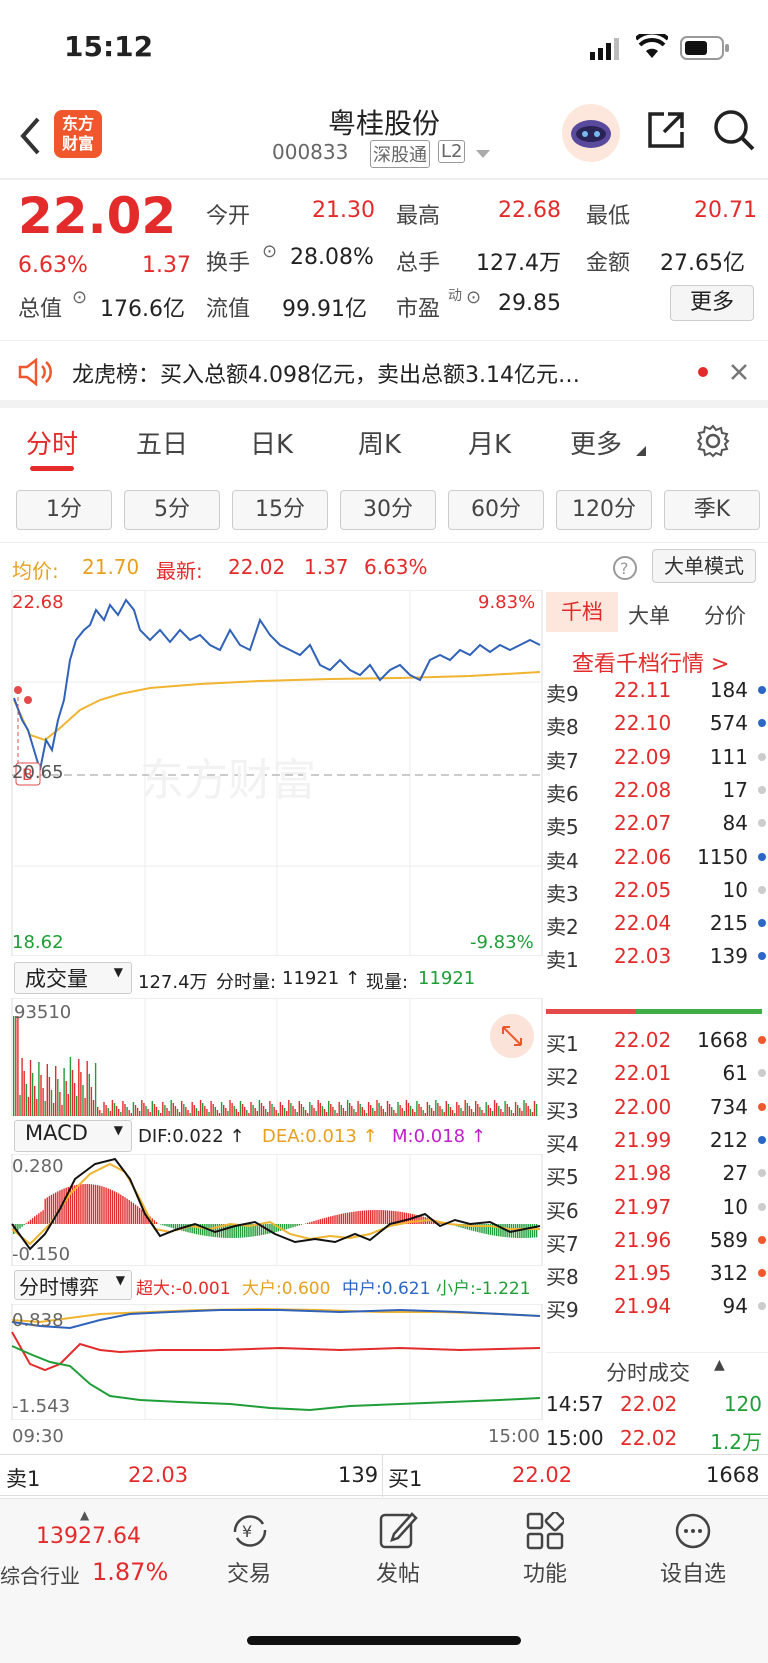  Describe the element at coordinates (79, 297) in the screenshot. I see `mcap-info-icon: ⊙` at that location.